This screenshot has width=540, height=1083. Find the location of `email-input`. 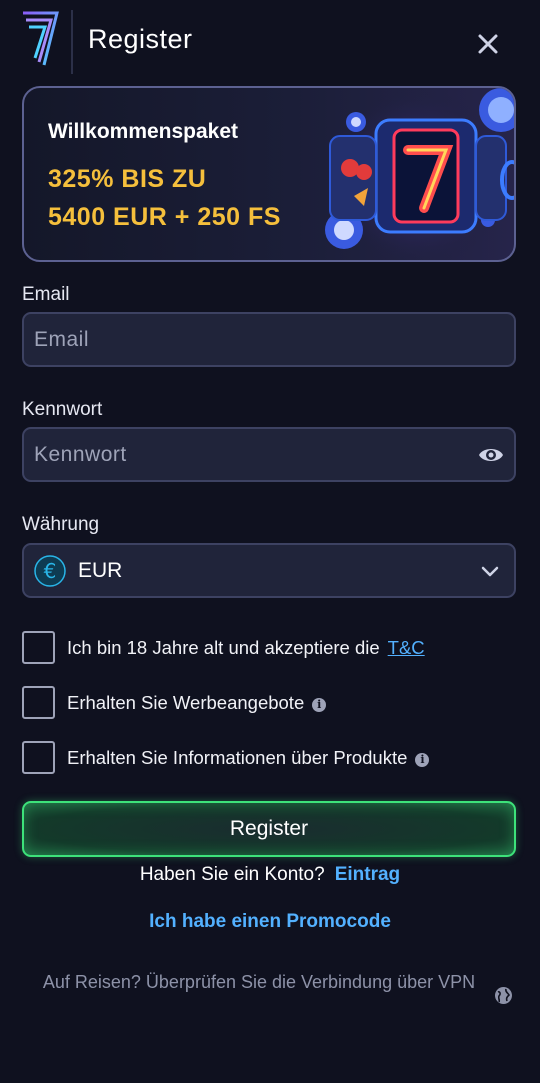

email-input is located at coordinates (254, 339).